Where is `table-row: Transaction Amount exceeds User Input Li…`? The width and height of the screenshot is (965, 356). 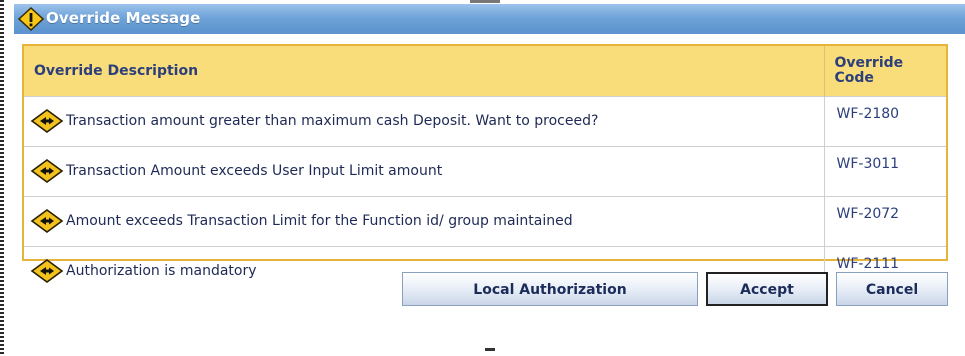 table-row: Transaction Amount exceeds User Input Li… is located at coordinates (485, 170).